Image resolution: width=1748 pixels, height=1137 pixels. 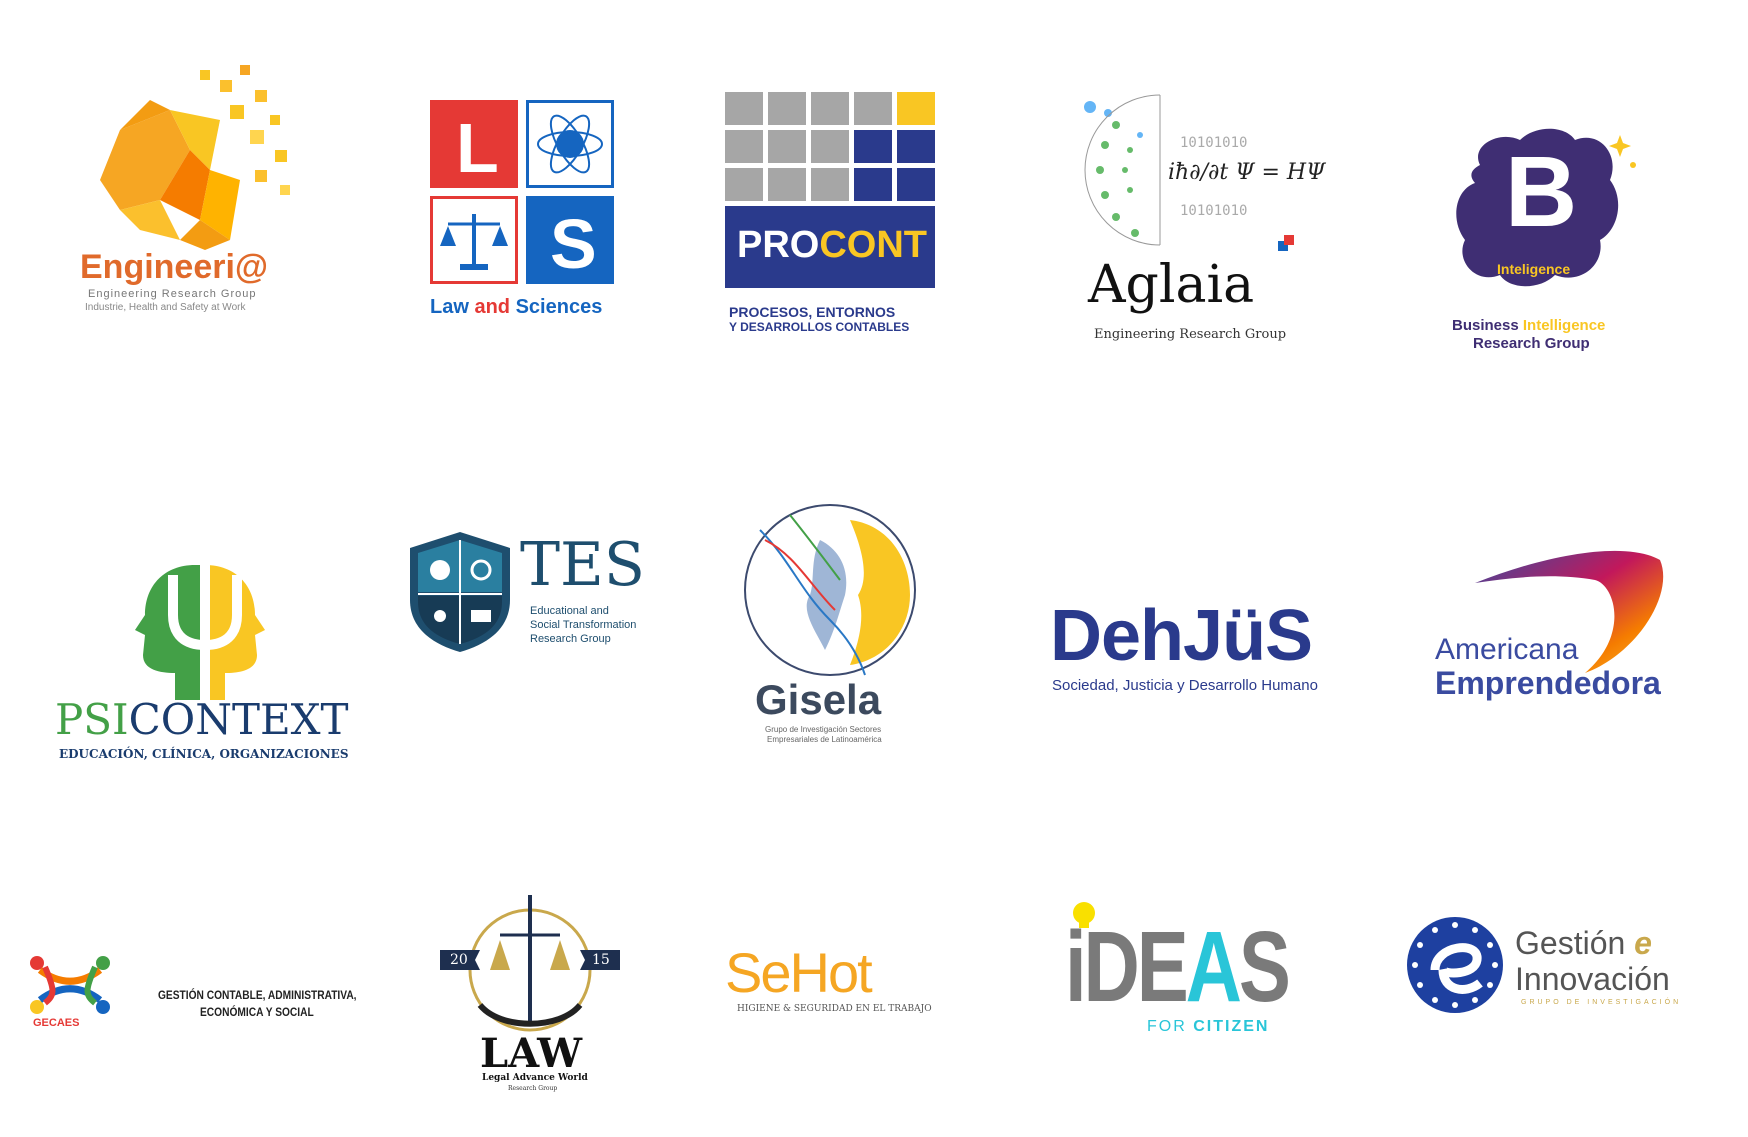 What do you see at coordinates (174, 267) in the screenshot?
I see `engineeria-name: Engineeri@` at bounding box center [174, 267].